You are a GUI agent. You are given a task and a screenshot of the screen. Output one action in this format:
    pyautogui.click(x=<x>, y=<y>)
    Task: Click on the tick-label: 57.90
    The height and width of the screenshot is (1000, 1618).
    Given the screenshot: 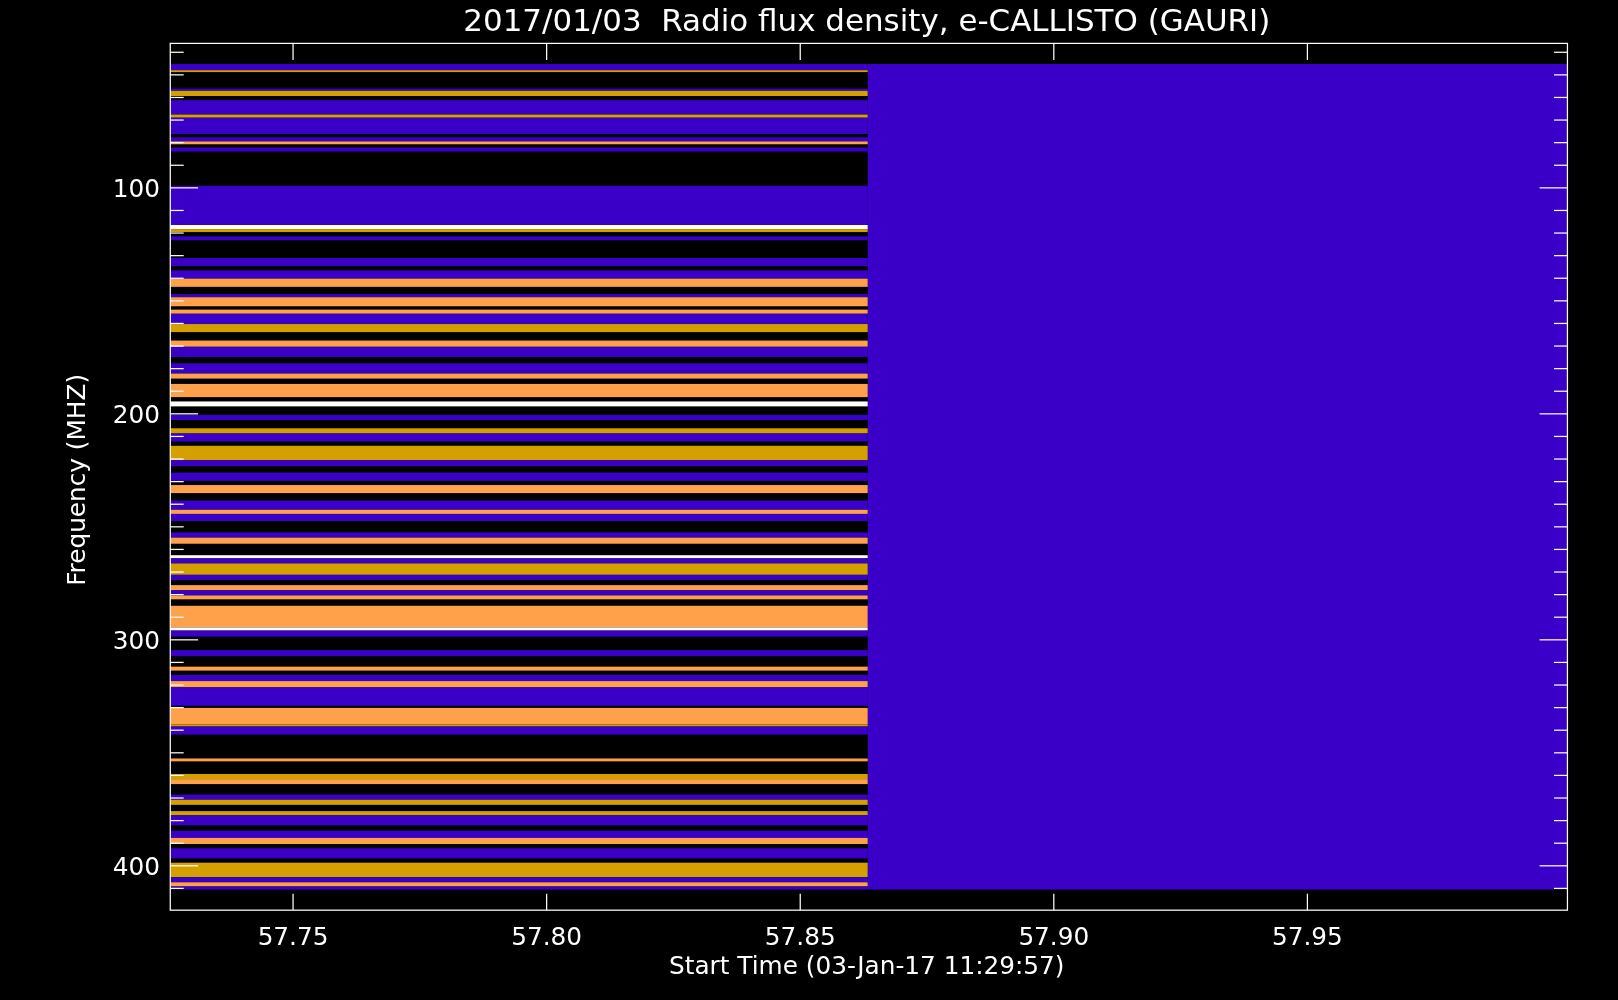 What is the action you would take?
    pyautogui.click(x=1054, y=937)
    